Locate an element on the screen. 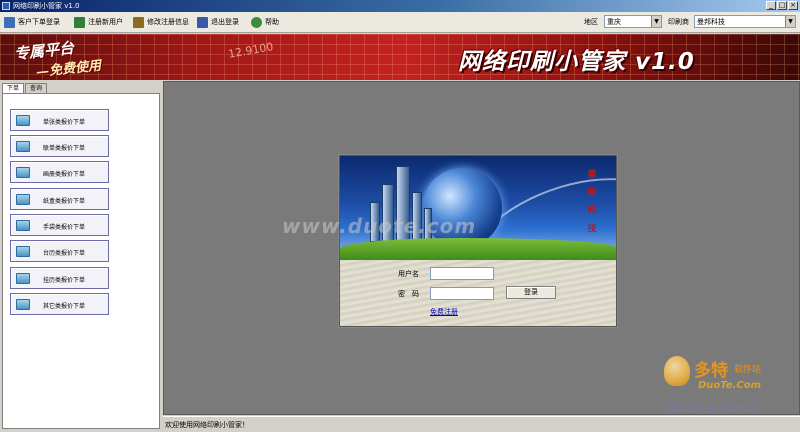  window-title: 网络印刷小管家 v1.0 is located at coordinates (46, 6).